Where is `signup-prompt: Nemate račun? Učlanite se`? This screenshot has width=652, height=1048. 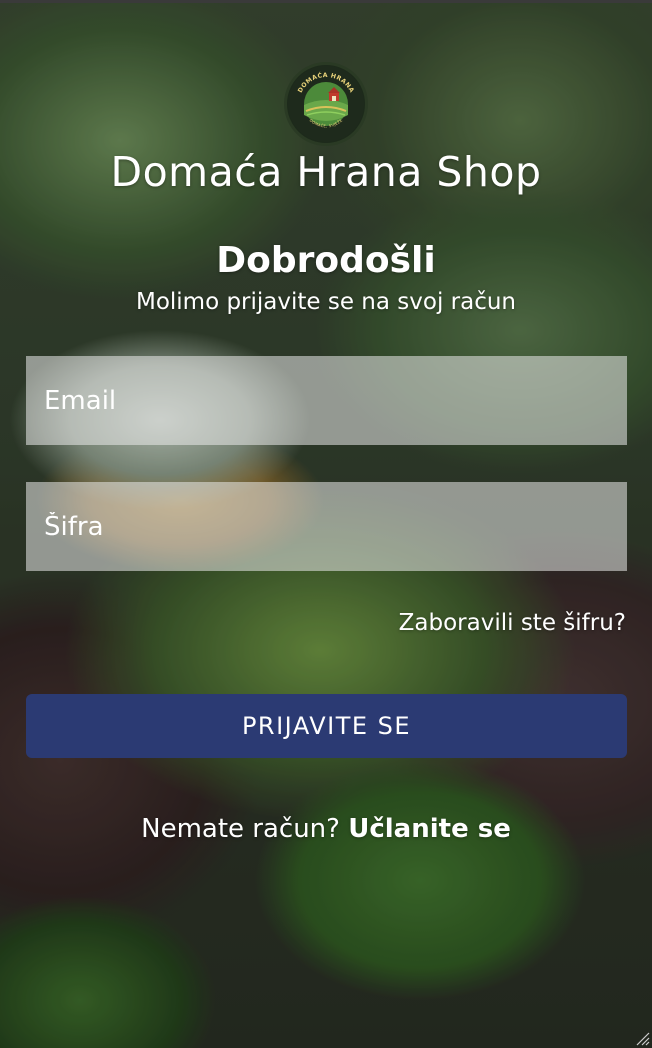 signup-prompt: Nemate račun? Učlanite se is located at coordinates (326, 829).